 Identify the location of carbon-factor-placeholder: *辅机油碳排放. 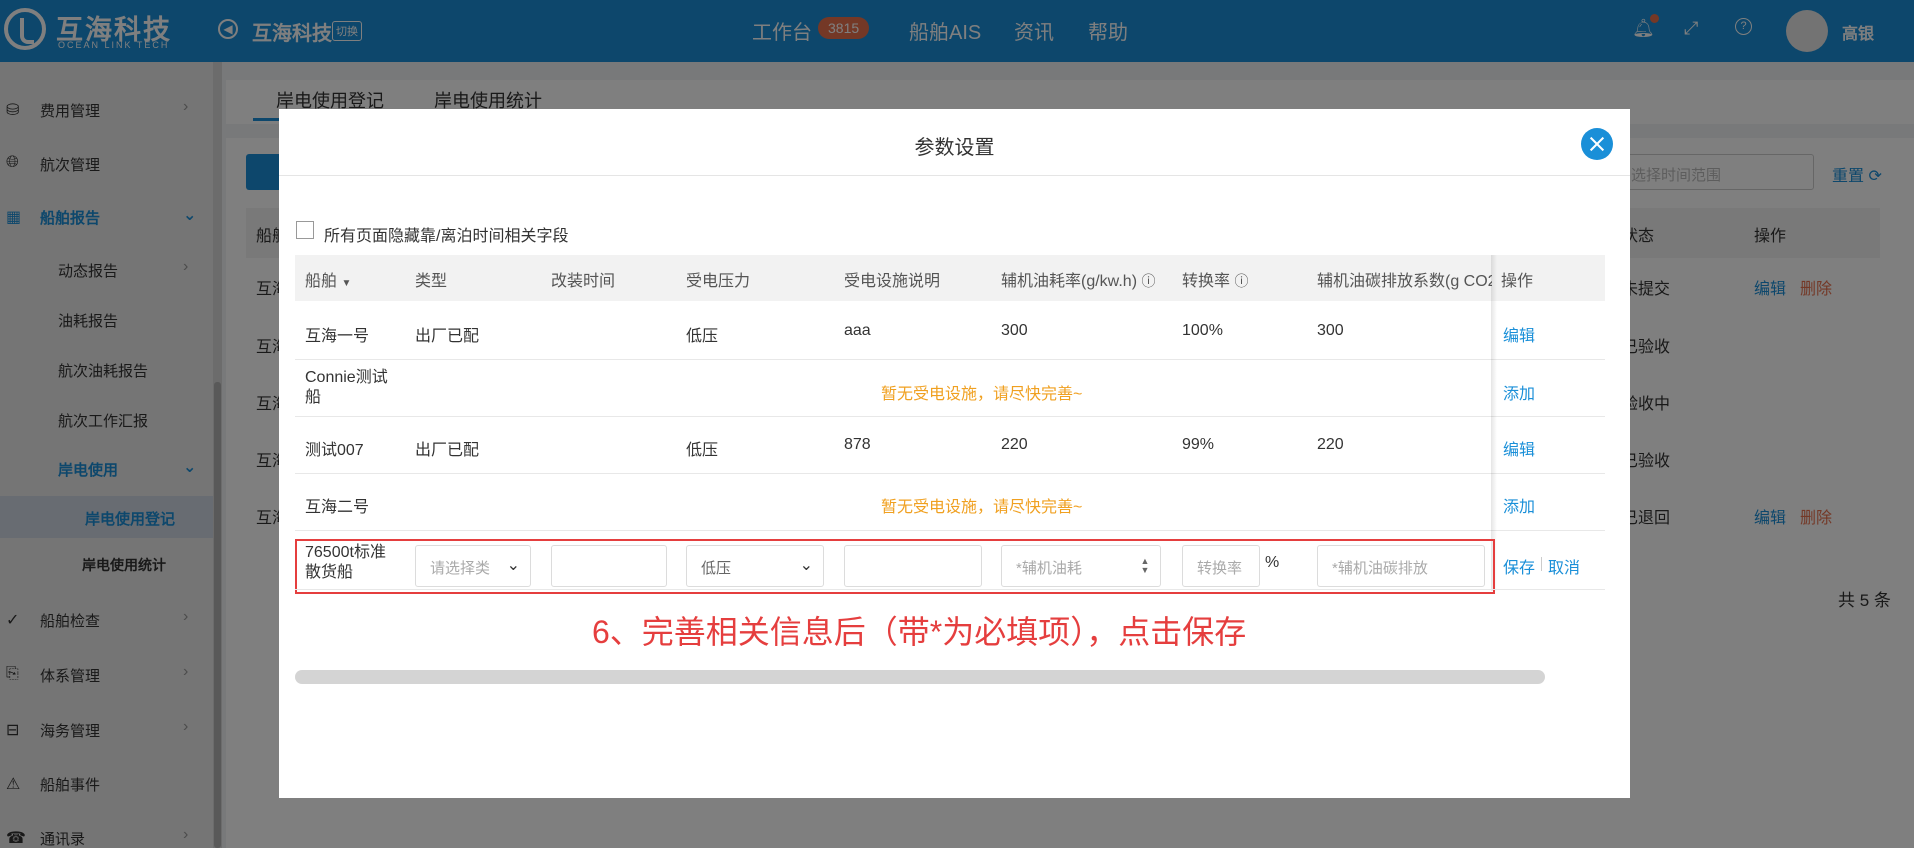
(1380, 568).